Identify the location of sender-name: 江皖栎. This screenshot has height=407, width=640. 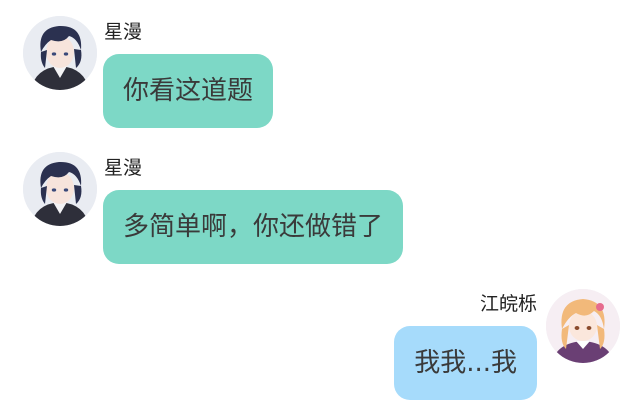
(508, 304).